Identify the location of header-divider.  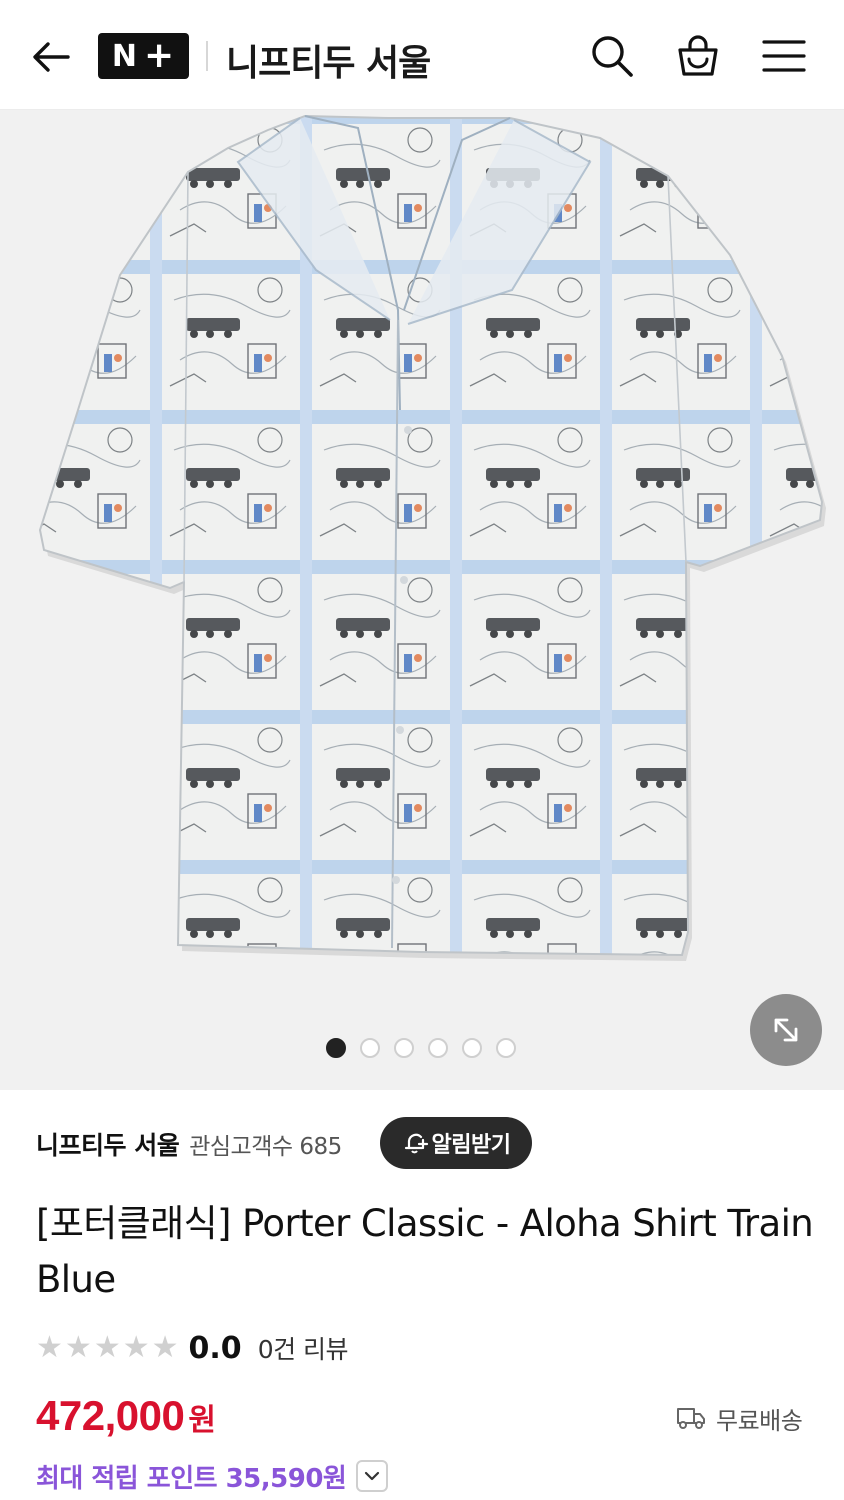
(207, 56).